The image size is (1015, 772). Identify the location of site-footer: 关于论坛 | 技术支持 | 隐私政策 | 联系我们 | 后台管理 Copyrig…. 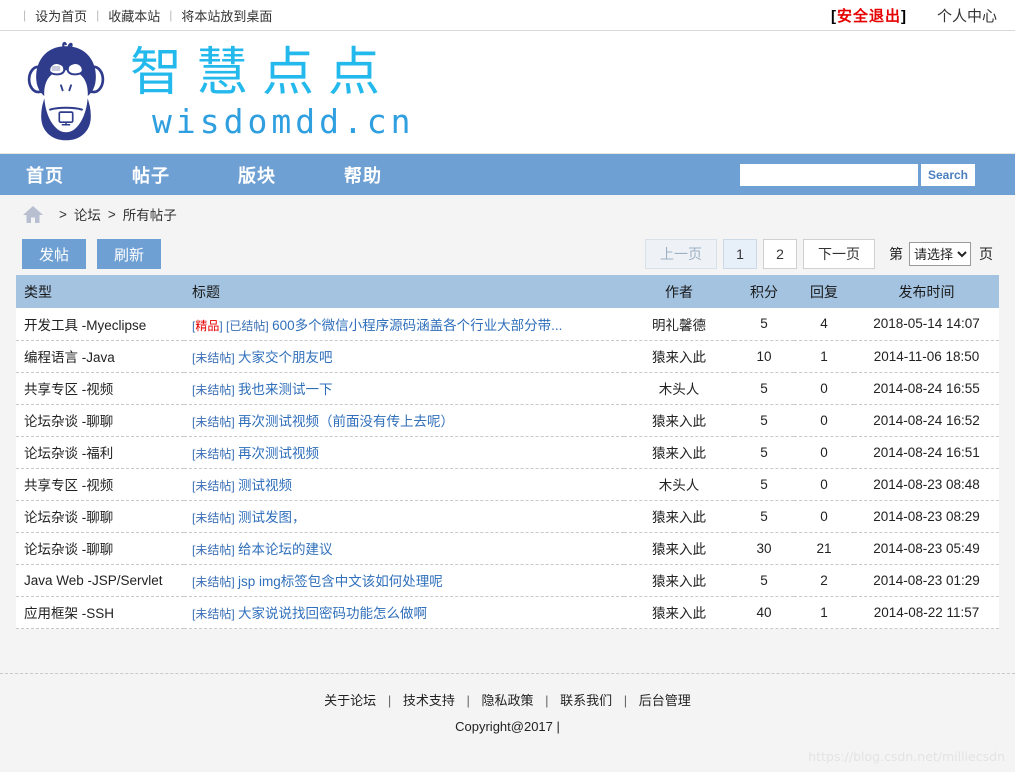
(507, 703).